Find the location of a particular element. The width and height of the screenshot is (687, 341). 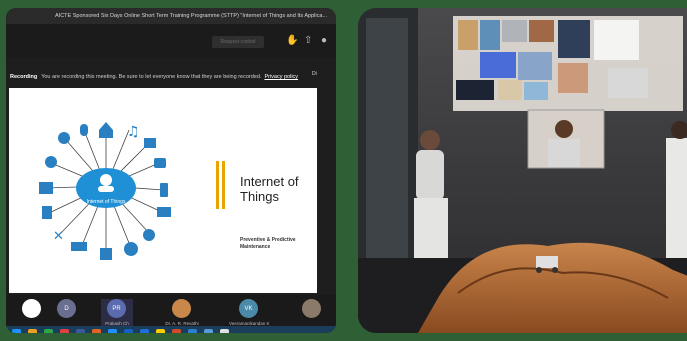

person-right is located at coordinates (676, 189).